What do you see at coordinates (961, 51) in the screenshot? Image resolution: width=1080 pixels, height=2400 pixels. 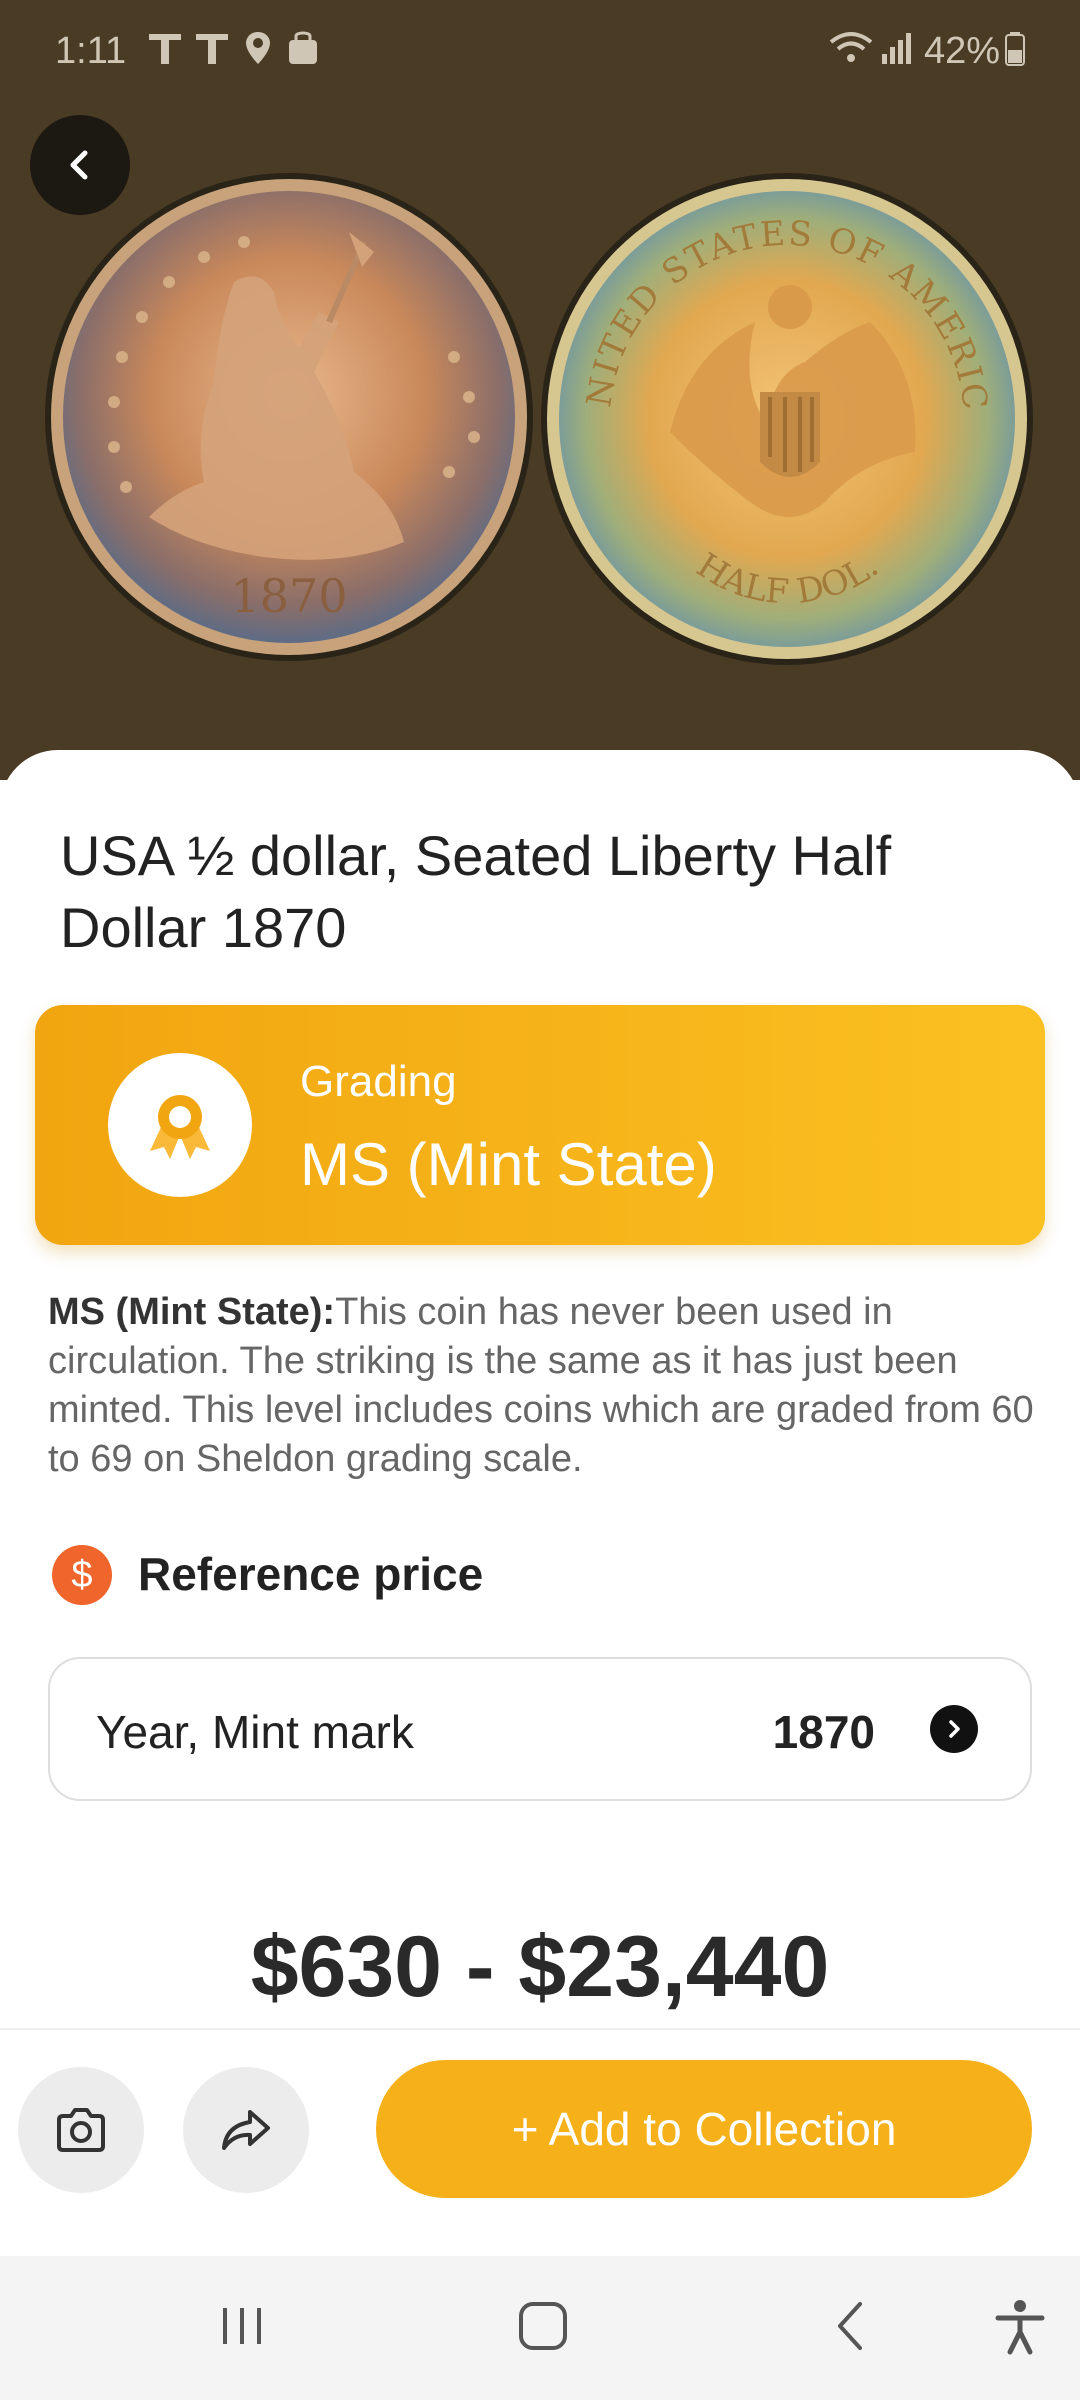 I see `battery-percent: 42%` at bounding box center [961, 51].